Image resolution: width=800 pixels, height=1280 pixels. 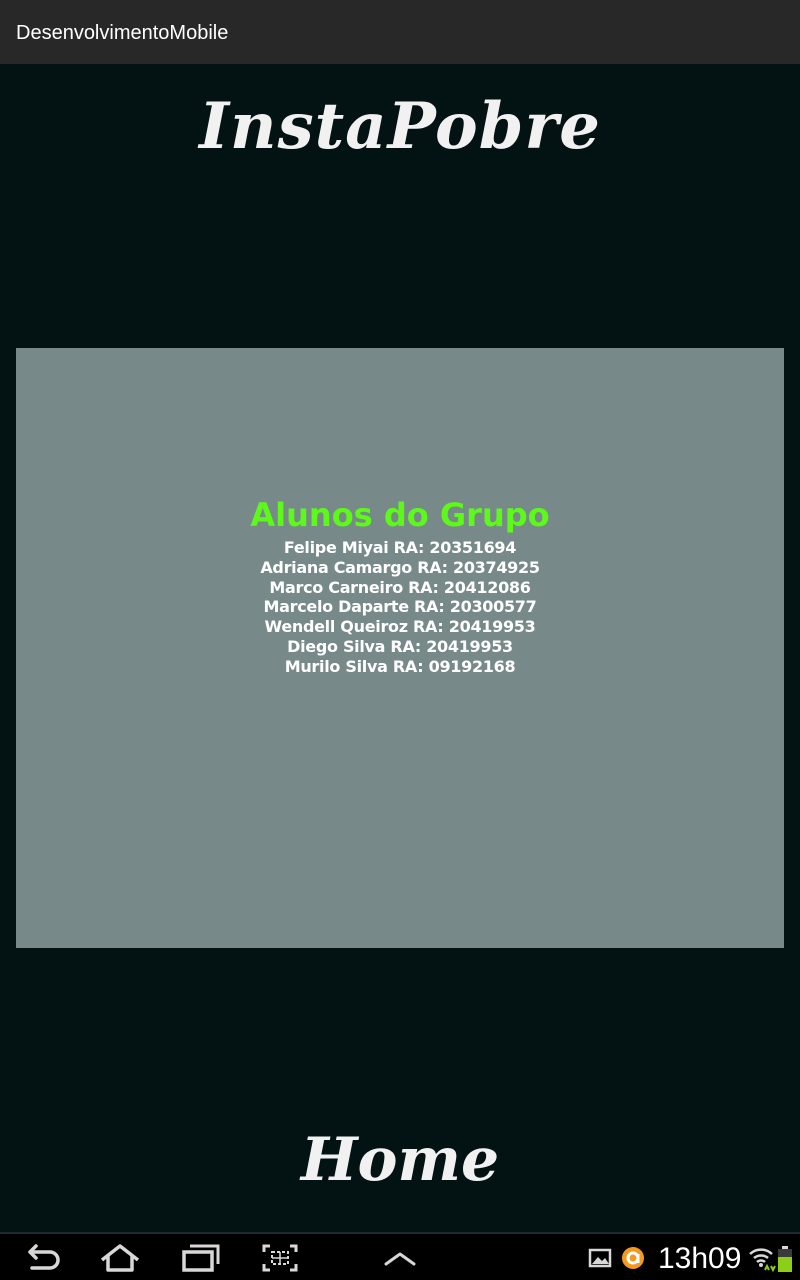 What do you see at coordinates (400, 547) in the screenshot?
I see `student-item: Felipe Miyai RA: 20351694` at bounding box center [400, 547].